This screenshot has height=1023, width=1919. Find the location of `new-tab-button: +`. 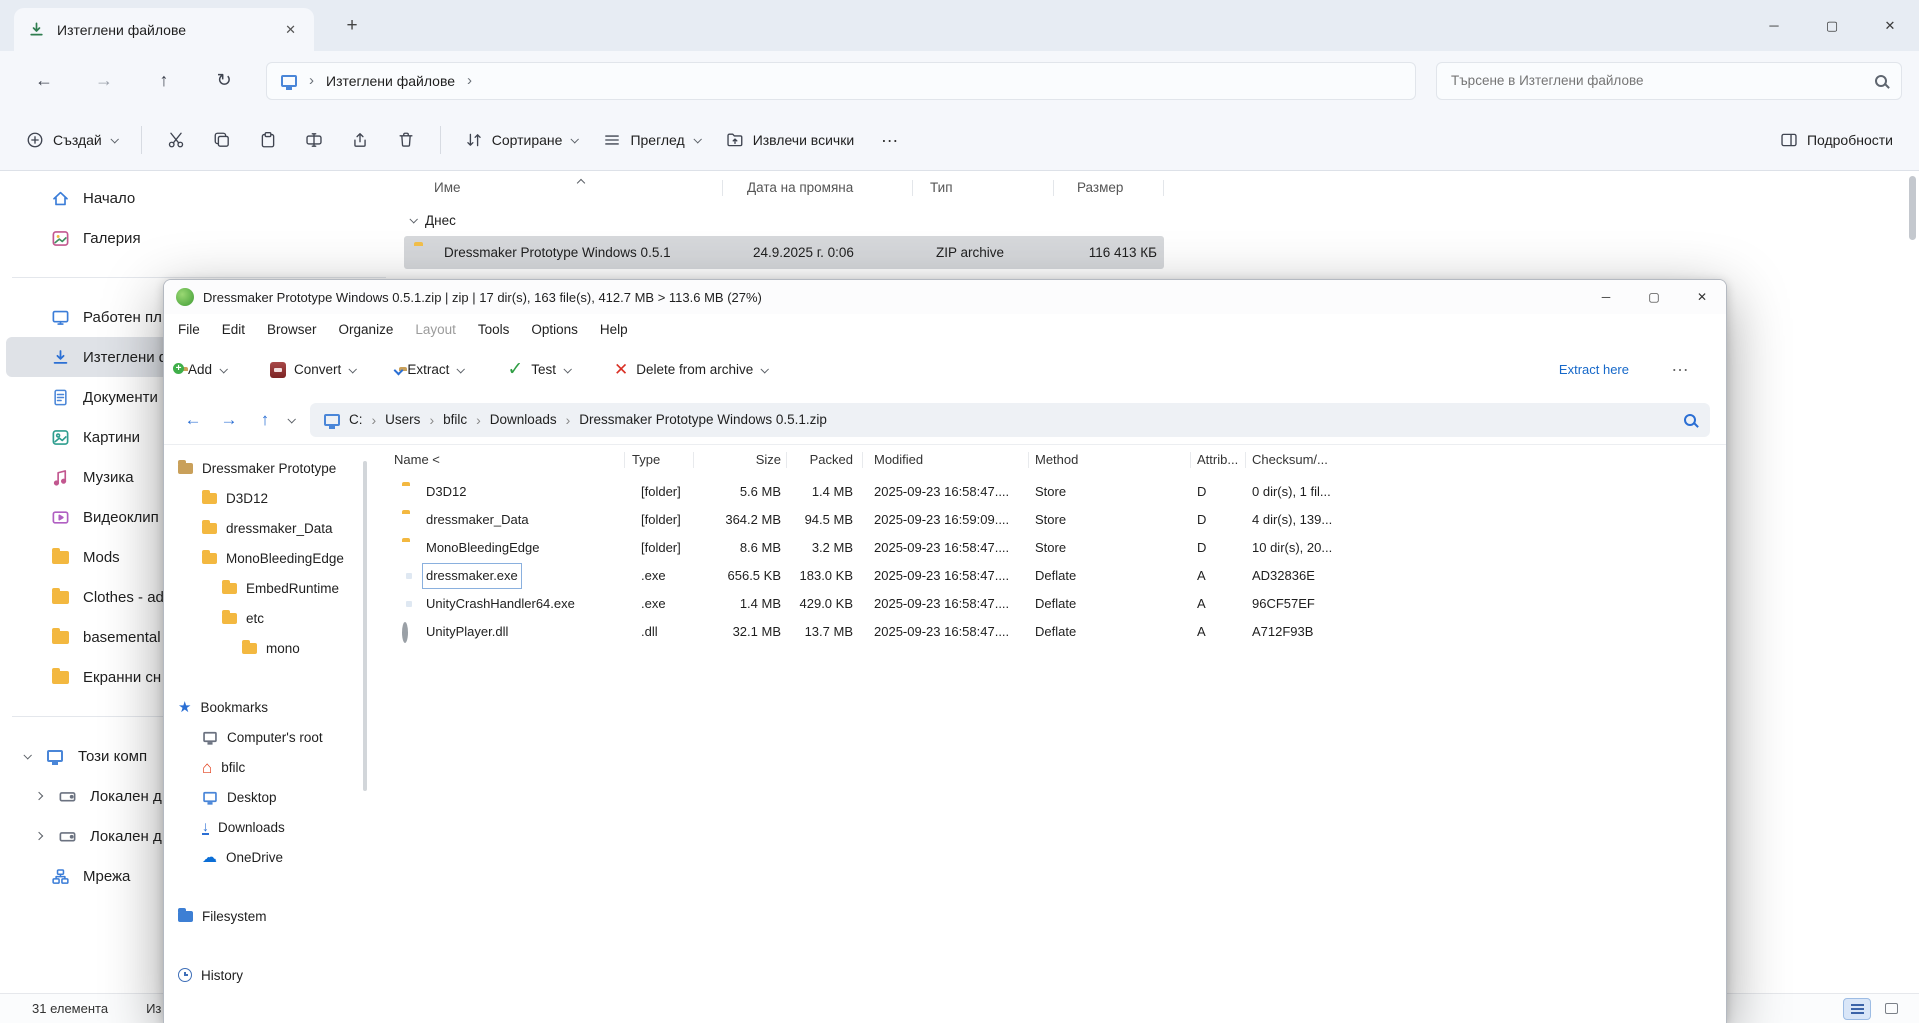

new-tab-button: + is located at coordinates (352, 26).